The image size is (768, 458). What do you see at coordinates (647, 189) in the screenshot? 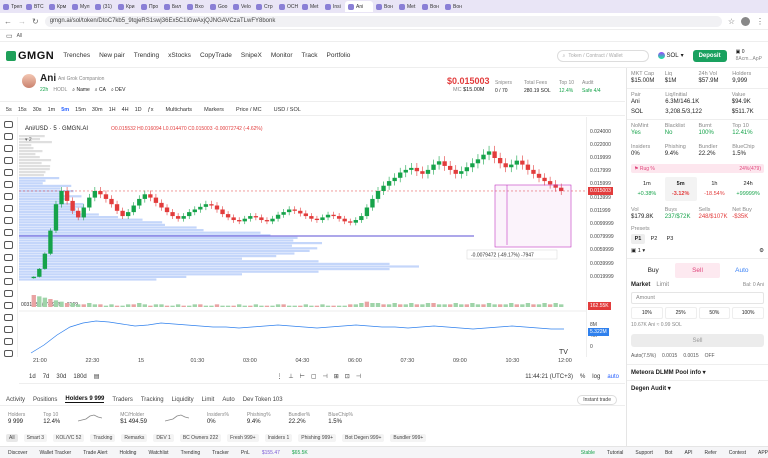
I see `timeframe-1m: 1m +0.38%` at bounding box center [647, 189].